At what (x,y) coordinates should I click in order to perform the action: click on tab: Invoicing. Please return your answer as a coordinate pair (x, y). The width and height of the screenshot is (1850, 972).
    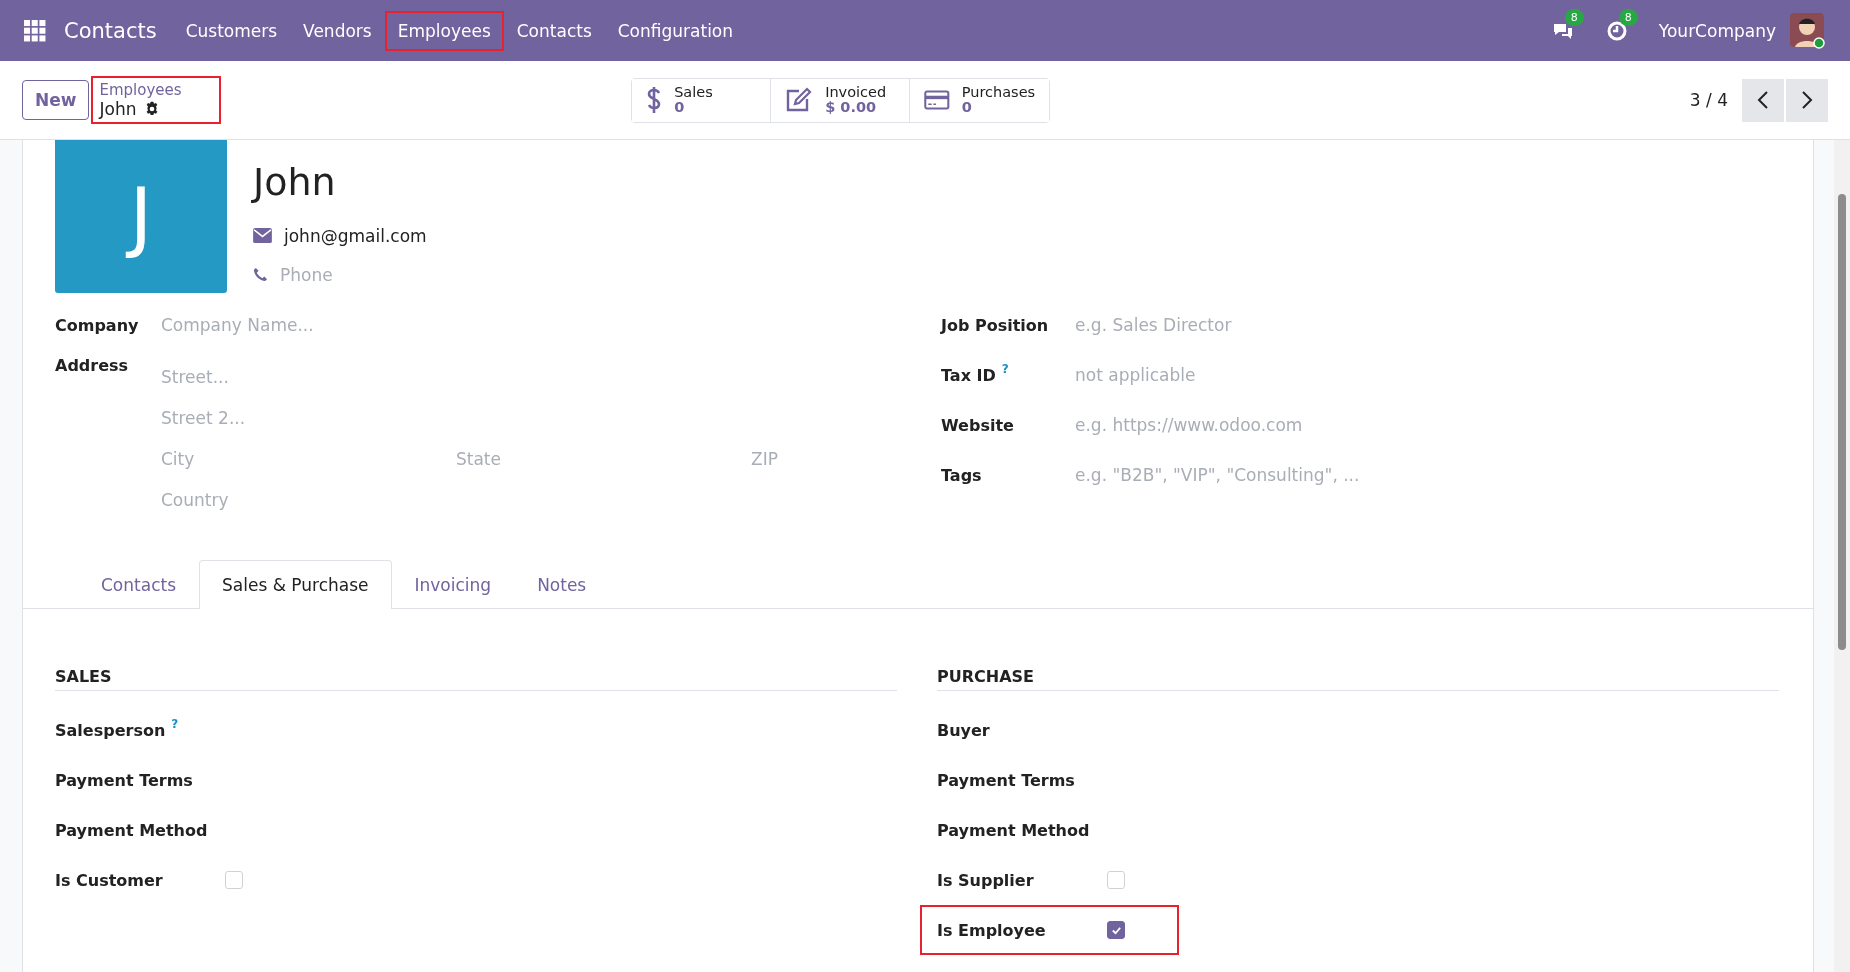
    Looking at the image, I should click on (453, 584).